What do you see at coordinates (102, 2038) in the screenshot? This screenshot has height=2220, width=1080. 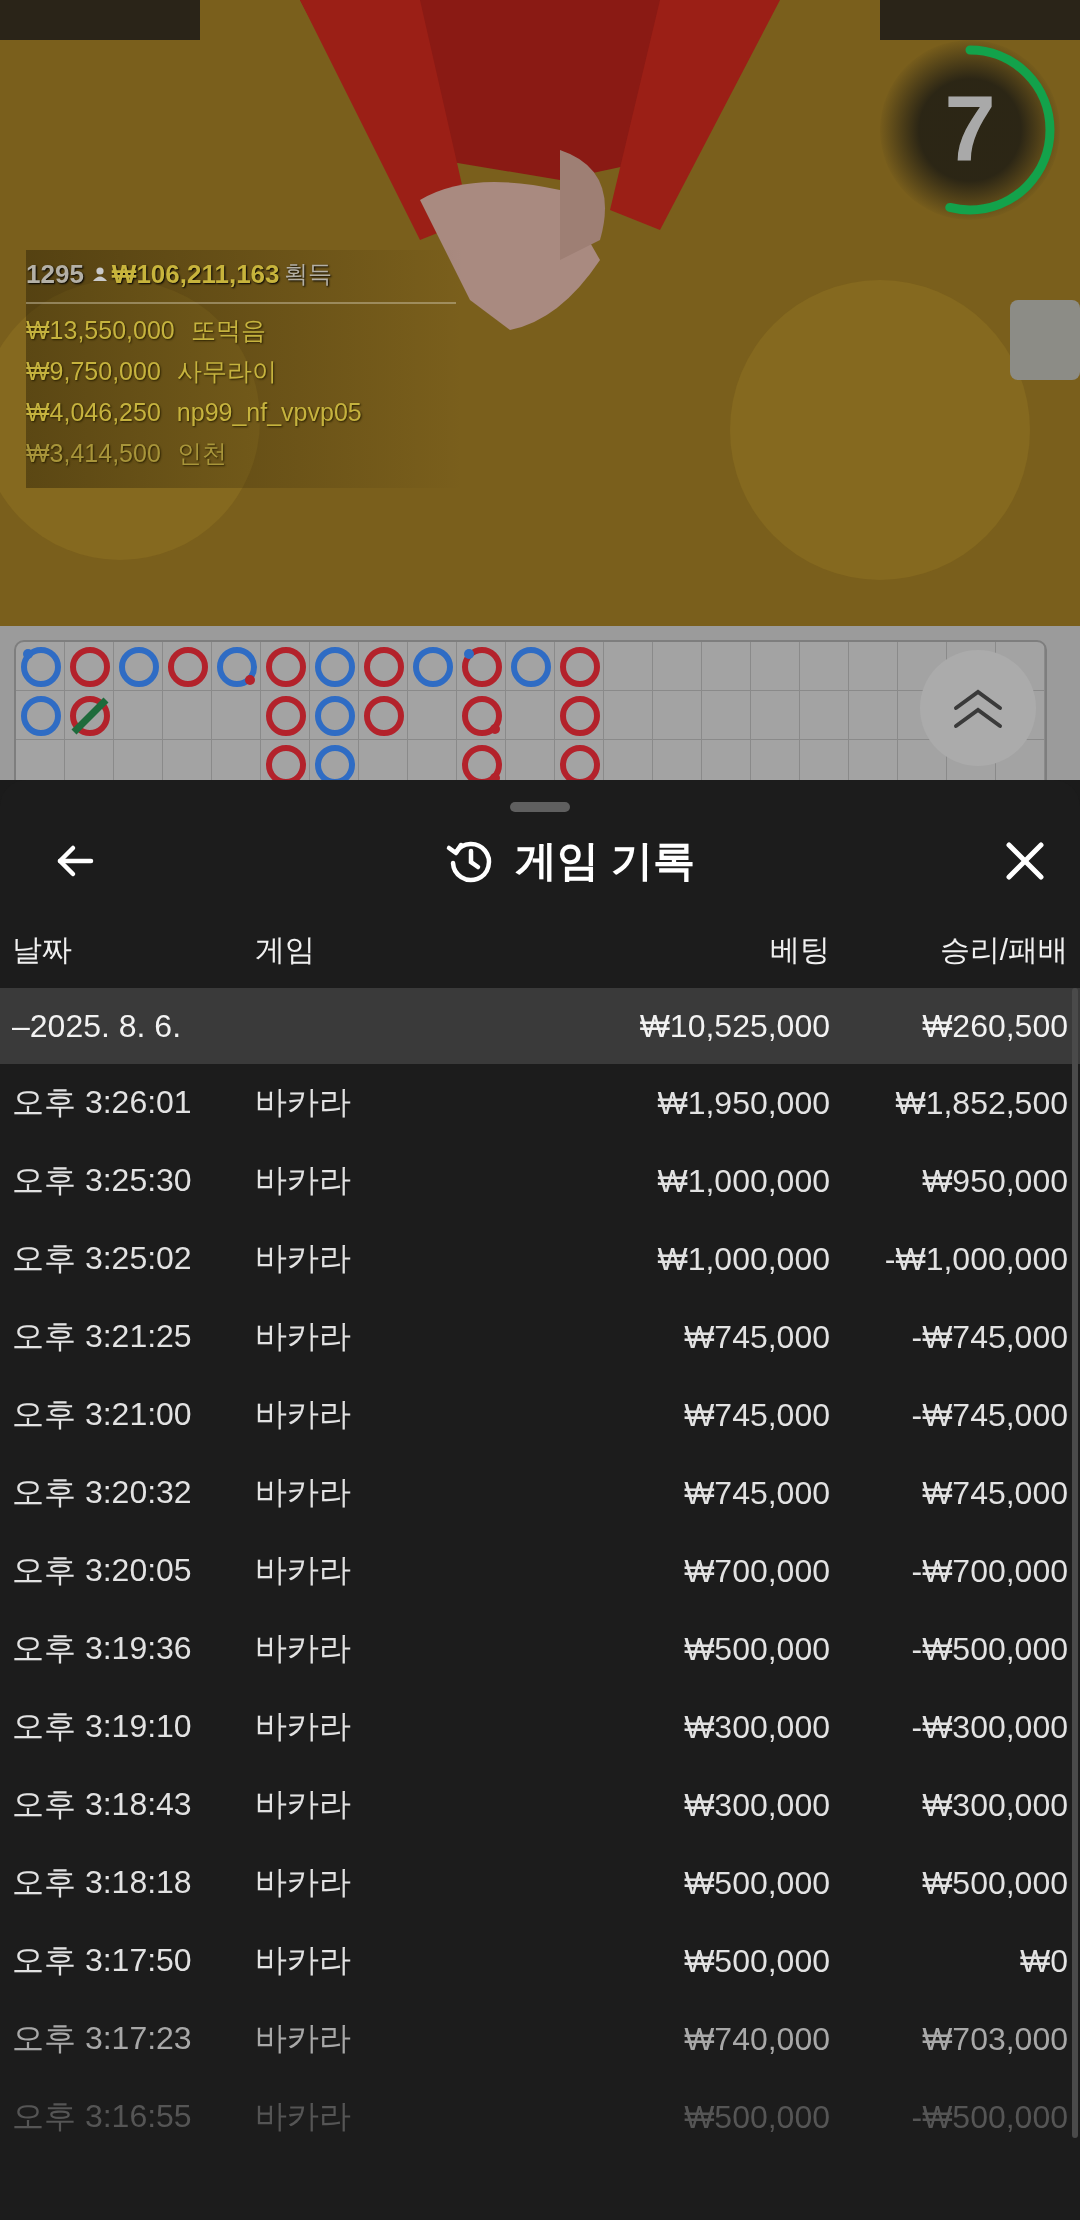 I see `table-cell-text: 오후 3:17:23` at bounding box center [102, 2038].